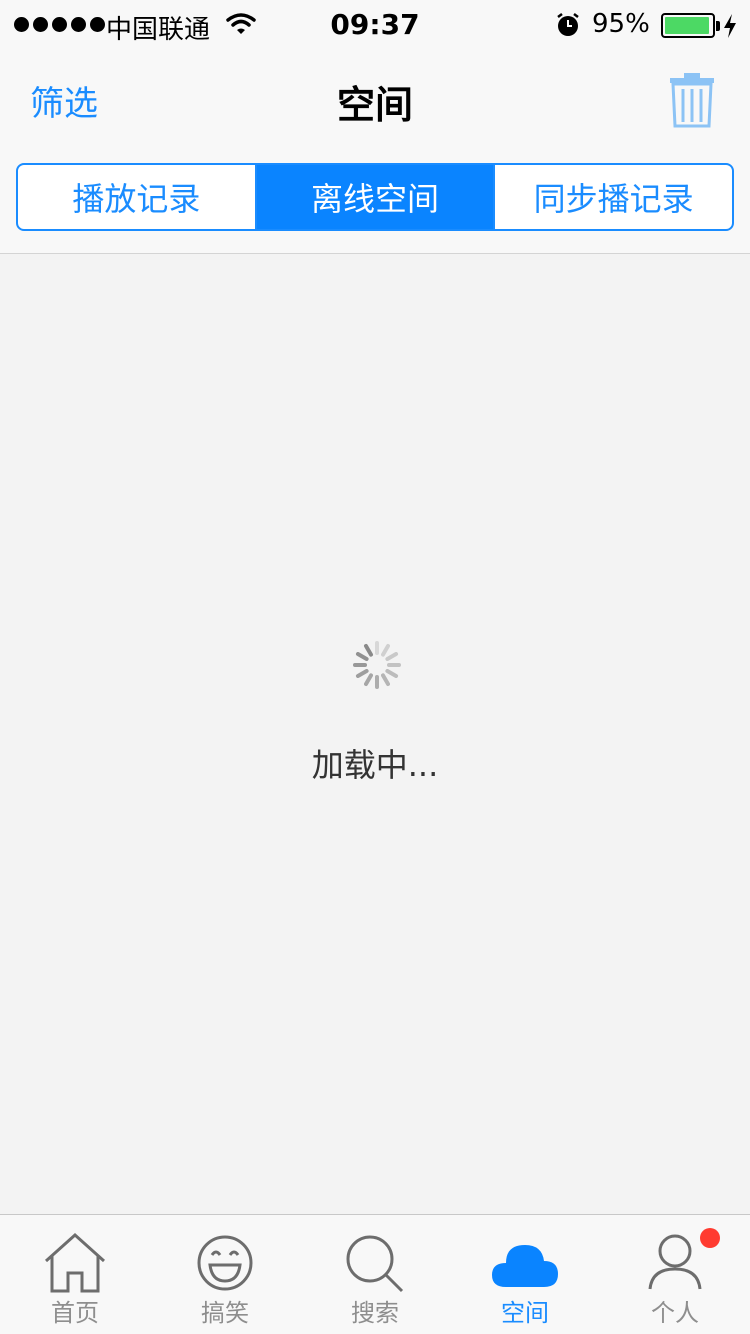  I want to click on tab-label: 首页, so click(75, 1313).